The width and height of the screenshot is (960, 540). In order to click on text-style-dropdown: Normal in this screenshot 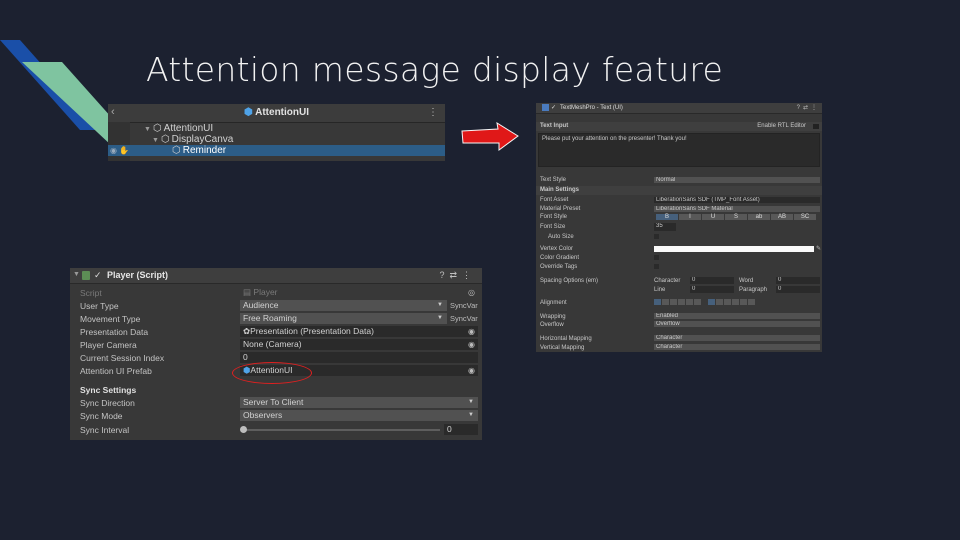, I will do `click(737, 180)`.